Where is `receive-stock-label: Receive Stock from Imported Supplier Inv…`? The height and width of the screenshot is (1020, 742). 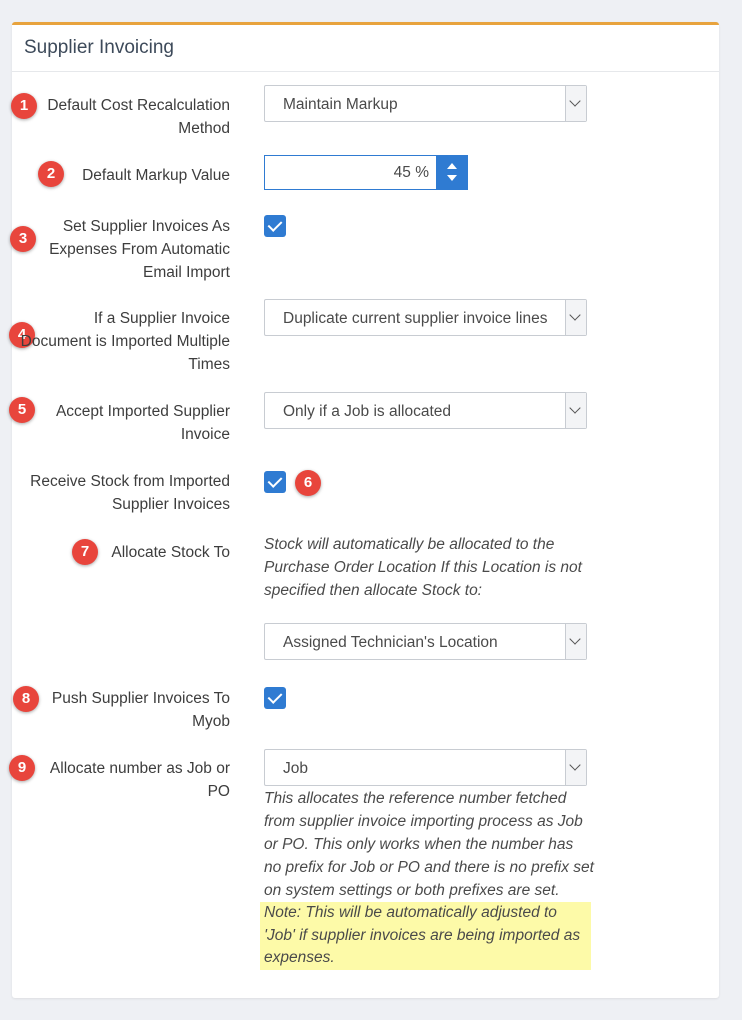
receive-stock-label: Receive Stock from Imported Supplier Inv… is located at coordinates (130, 493).